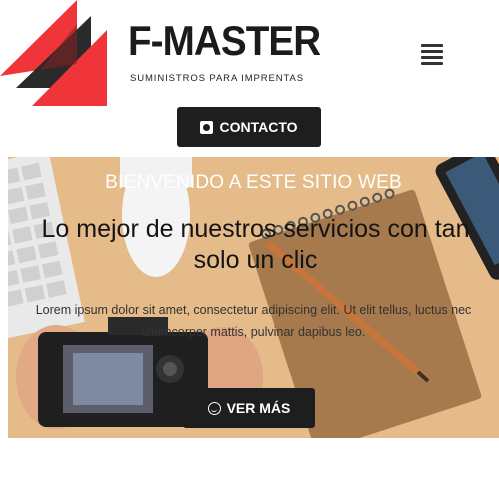 Image resolution: width=499 pixels, height=499 pixels. I want to click on contact-button: CONTACTO, so click(249, 127).